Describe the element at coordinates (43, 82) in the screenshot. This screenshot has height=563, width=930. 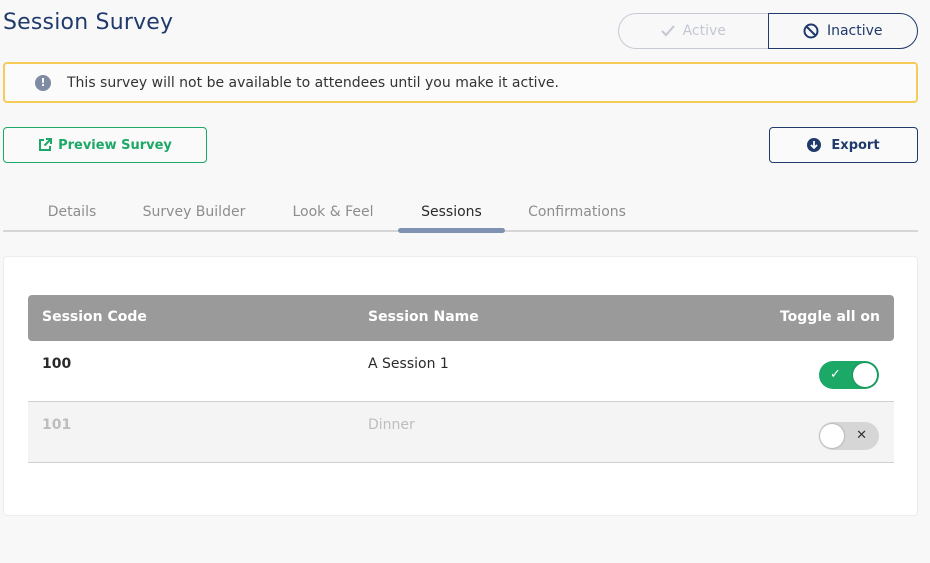
I see `info-icon: !` at that location.